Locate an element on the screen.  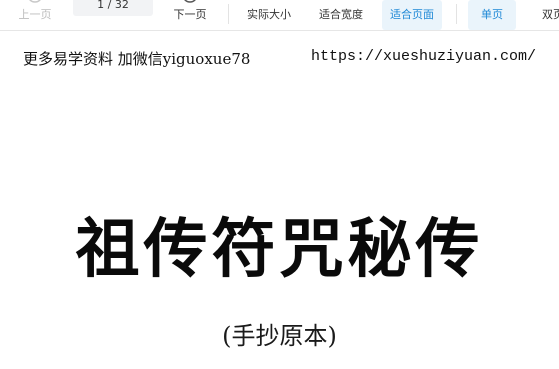
double-page-icon is located at coordinates (551, 3).